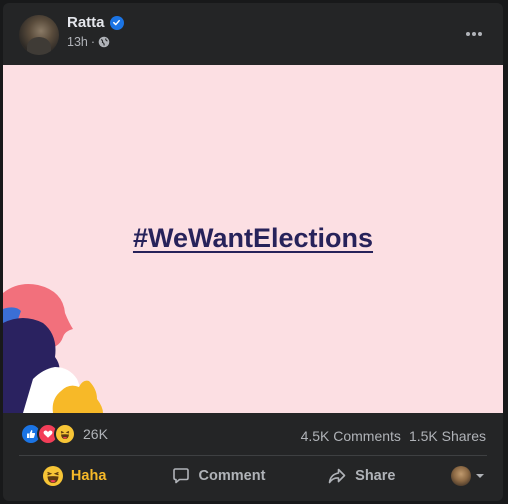  I want to click on comment-label: Comment, so click(232, 476).